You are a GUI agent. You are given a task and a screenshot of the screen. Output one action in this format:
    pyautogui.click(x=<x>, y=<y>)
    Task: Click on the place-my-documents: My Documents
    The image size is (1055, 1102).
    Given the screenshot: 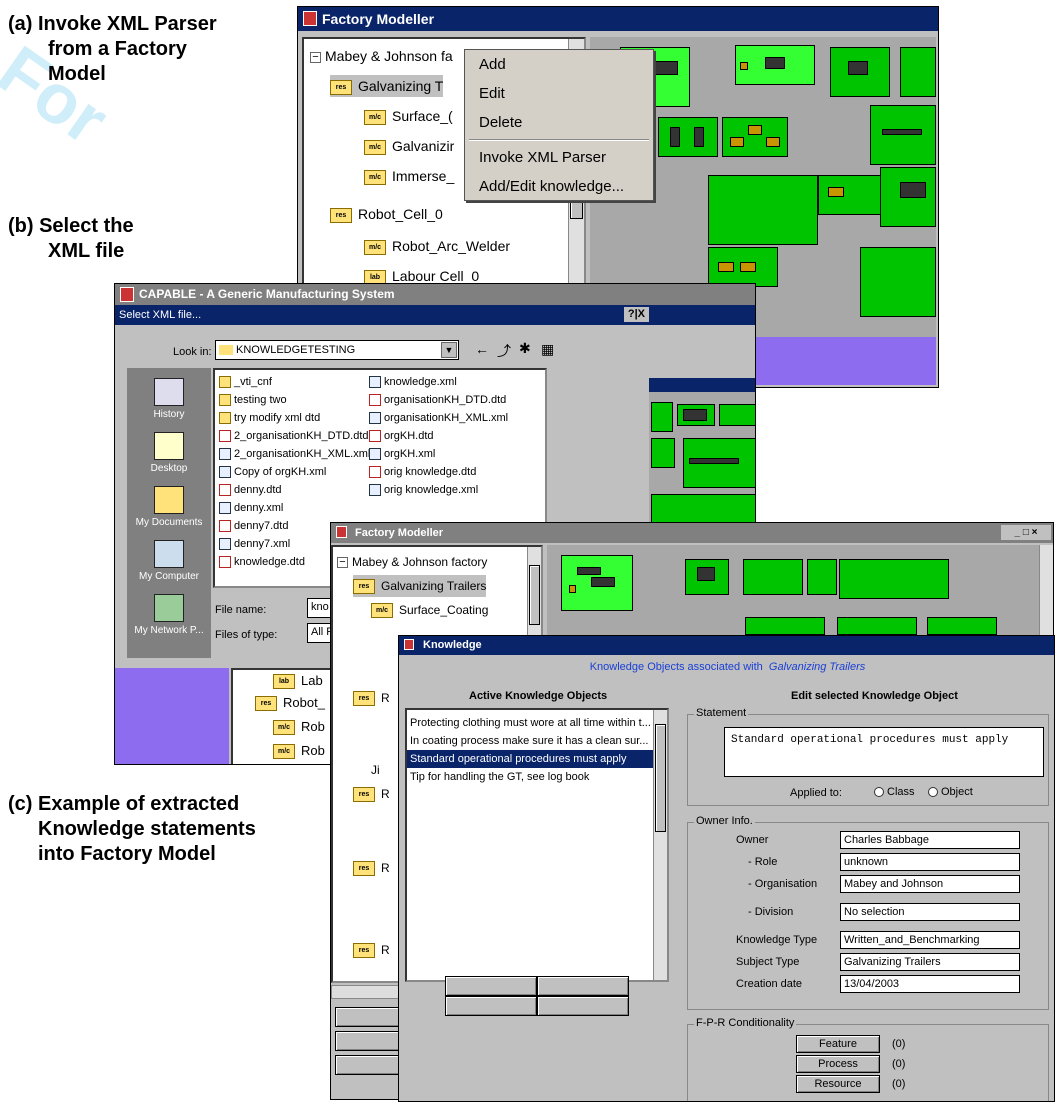 What is the action you would take?
    pyautogui.click(x=169, y=507)
    